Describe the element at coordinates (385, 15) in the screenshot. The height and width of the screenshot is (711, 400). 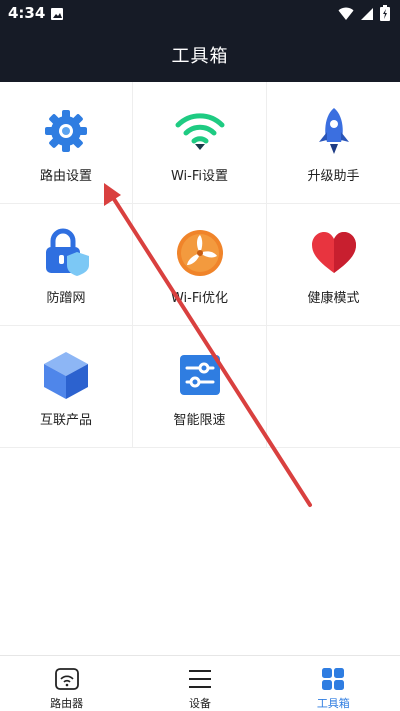
I see `battery-icon` at that location.